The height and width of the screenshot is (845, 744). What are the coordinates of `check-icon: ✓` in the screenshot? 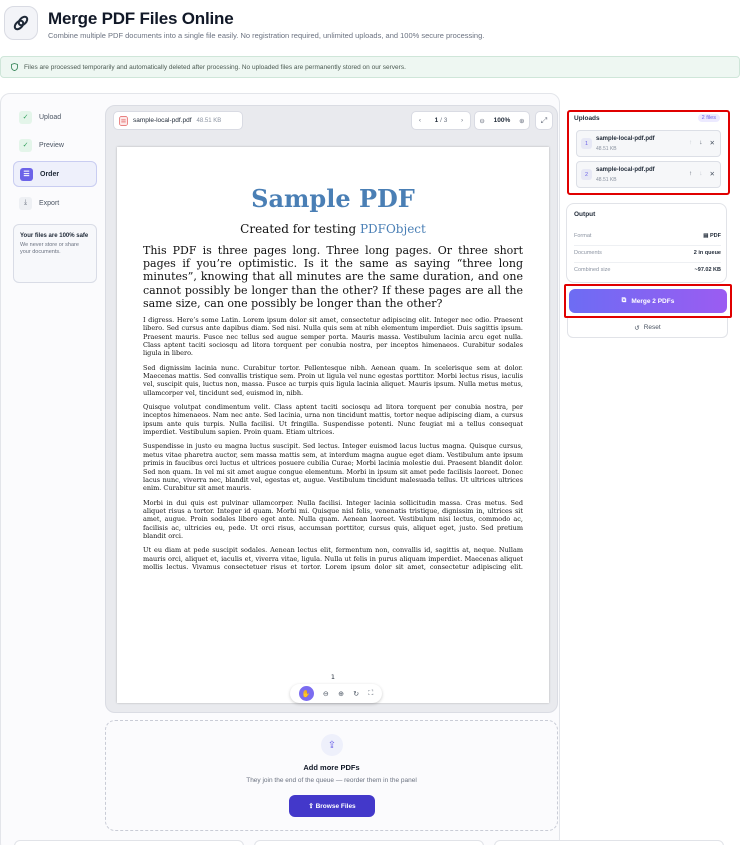 It's located at (25, 117).